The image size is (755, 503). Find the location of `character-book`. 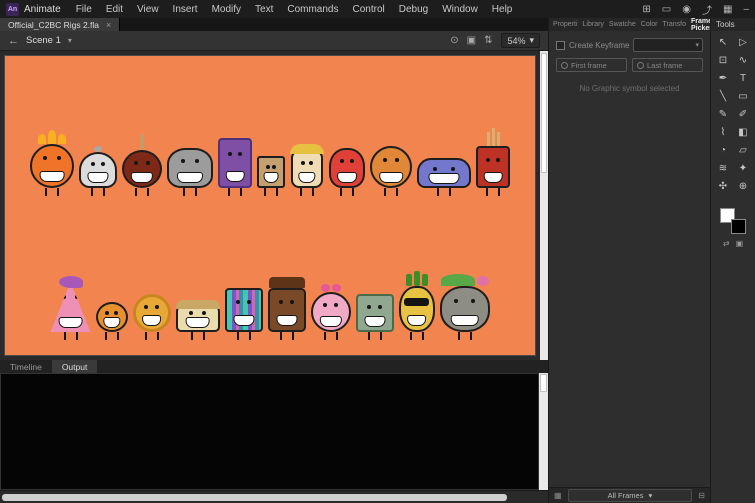

character-book is located at coordinates (235, 167).